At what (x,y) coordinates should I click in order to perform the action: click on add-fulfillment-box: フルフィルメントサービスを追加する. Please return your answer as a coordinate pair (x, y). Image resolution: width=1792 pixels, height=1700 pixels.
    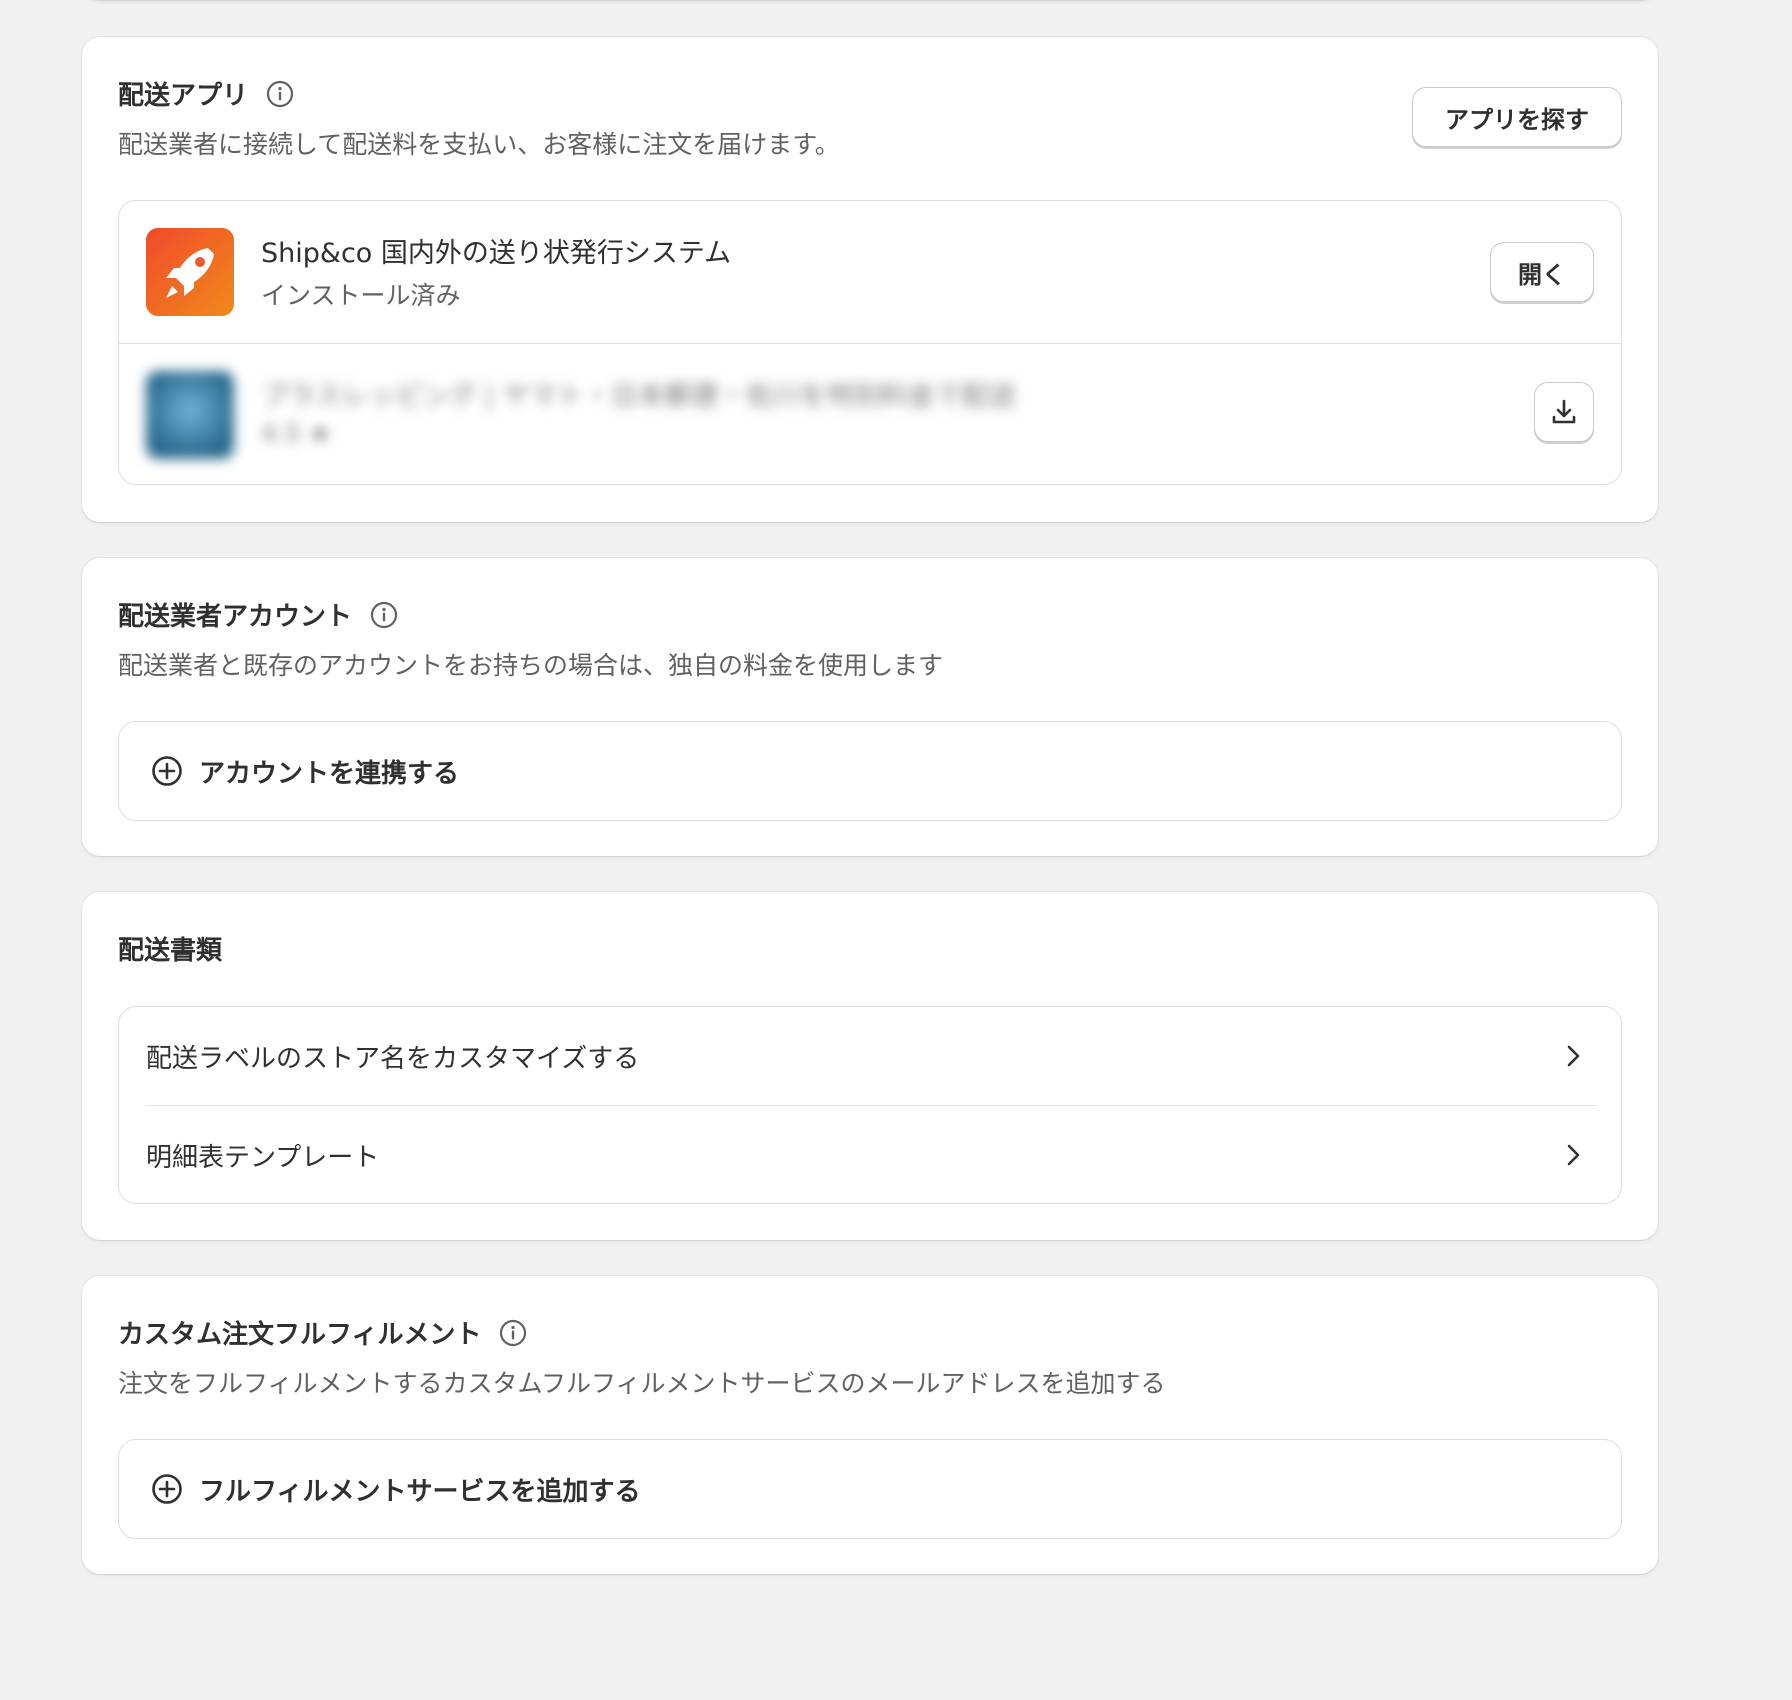
    Looking at the image, I should click on (870, 1489).